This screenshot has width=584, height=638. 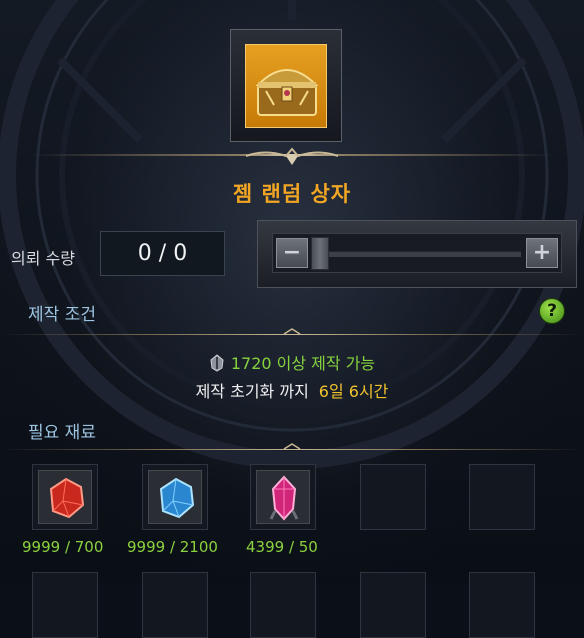 What do you see at coordinates (43, 258) in the screenshot?
I see `quantity-label: 의뢰 수량` at bounding box center [43, 258].